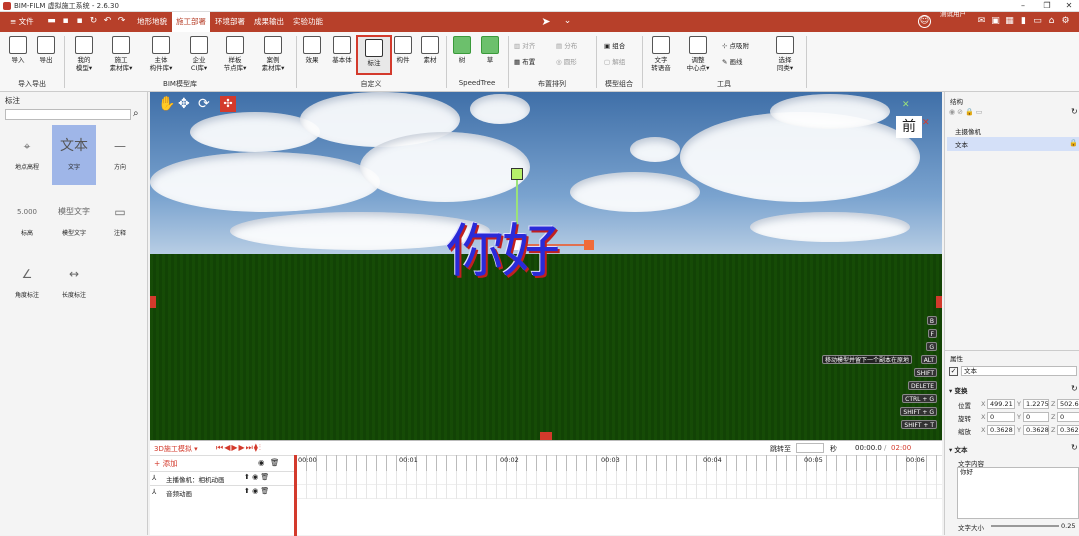 This screenshot has width=1079, height=536. Describe the element at coordinates (269, 22) in the screenshot. I see `menu-output: 成果输出` at that location.